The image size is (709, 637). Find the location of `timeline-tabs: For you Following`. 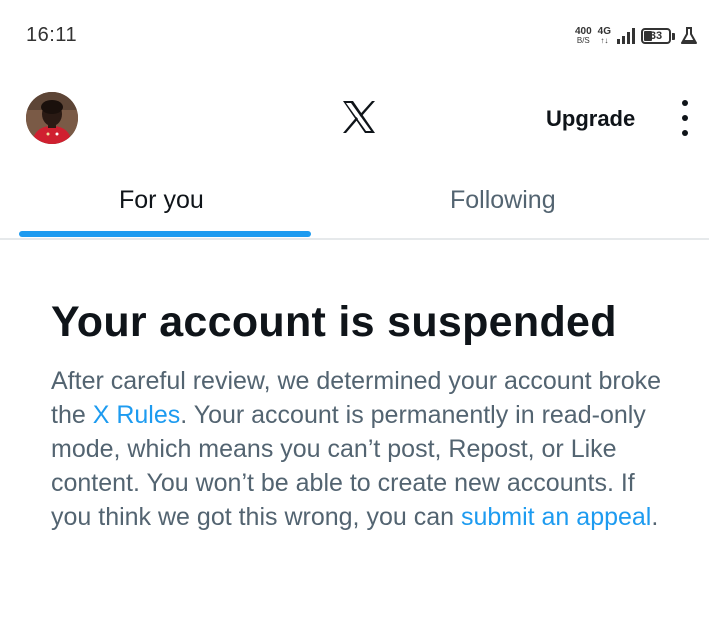

timeline-tabs: For you Following is located at coordinates (354, 206).